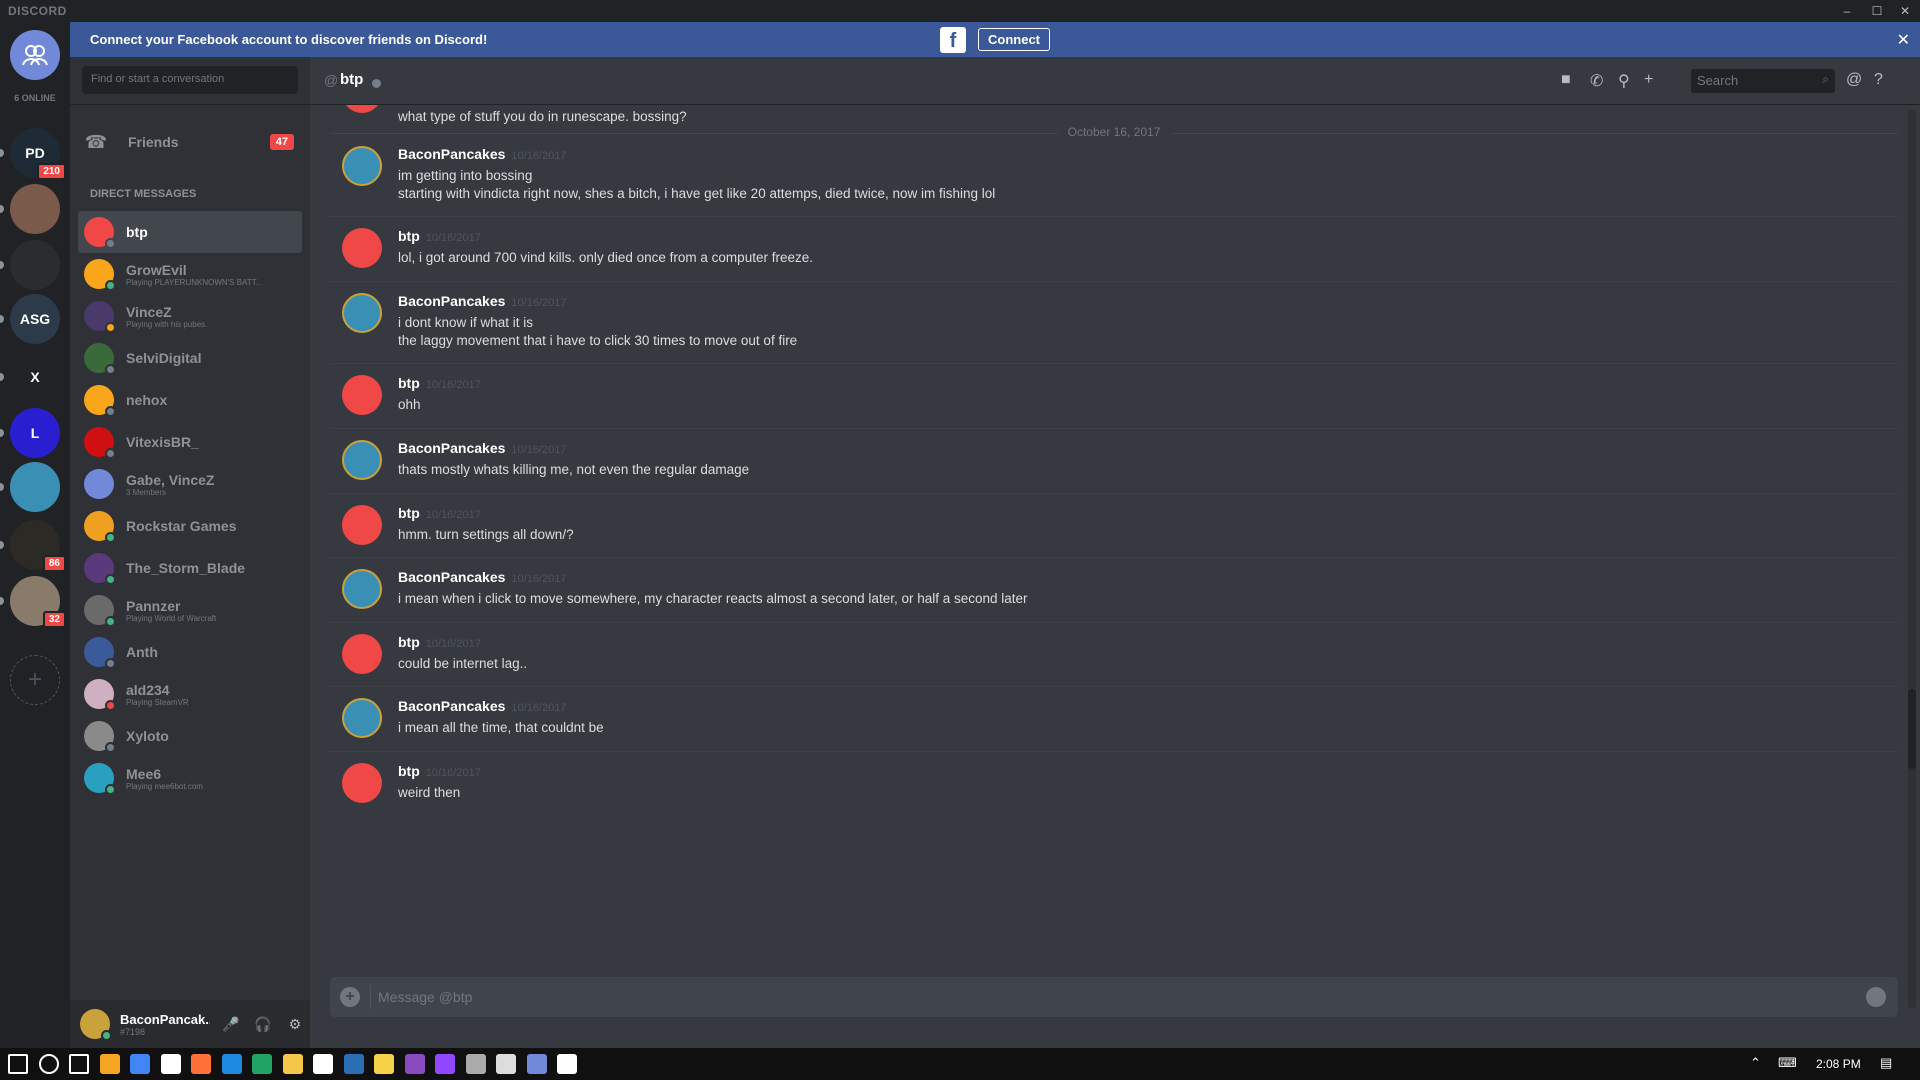  Describe the element at coordinates (35, 55) in the screenshot. I see `home-button` at that location.